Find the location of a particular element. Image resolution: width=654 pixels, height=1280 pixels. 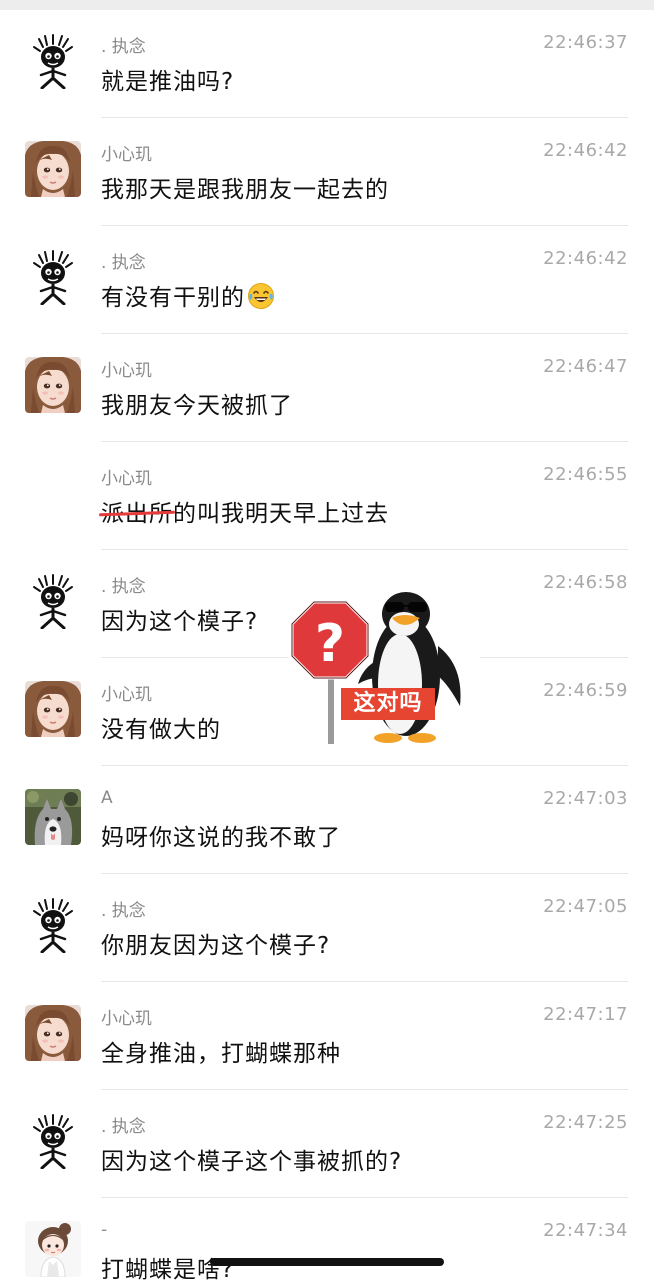

message-time: 22:47:25 is located at coordinates (585, 1122).